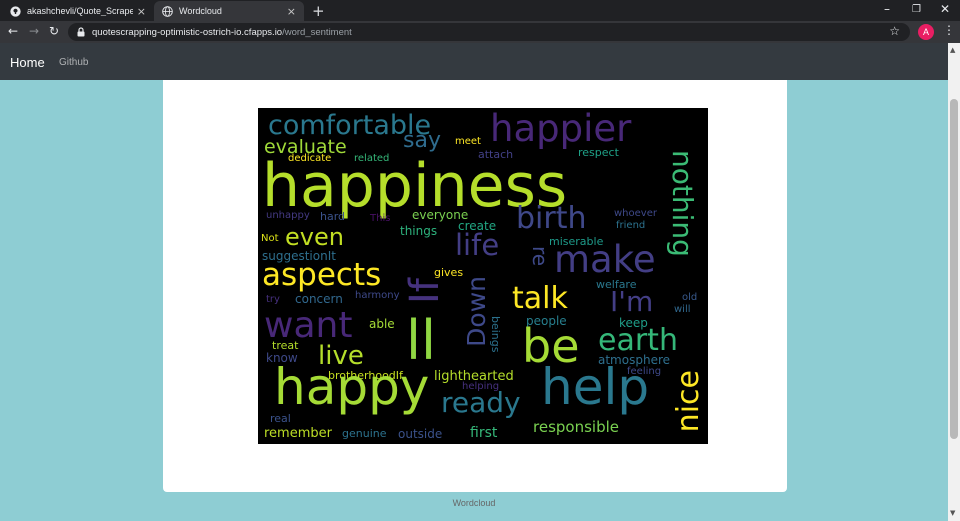 Image resolution: width=960 pixels, height=521 pixels. Describe the element at coordinates (422, 140) in the screenshot. I see `wordcloud-word: say` at that location.